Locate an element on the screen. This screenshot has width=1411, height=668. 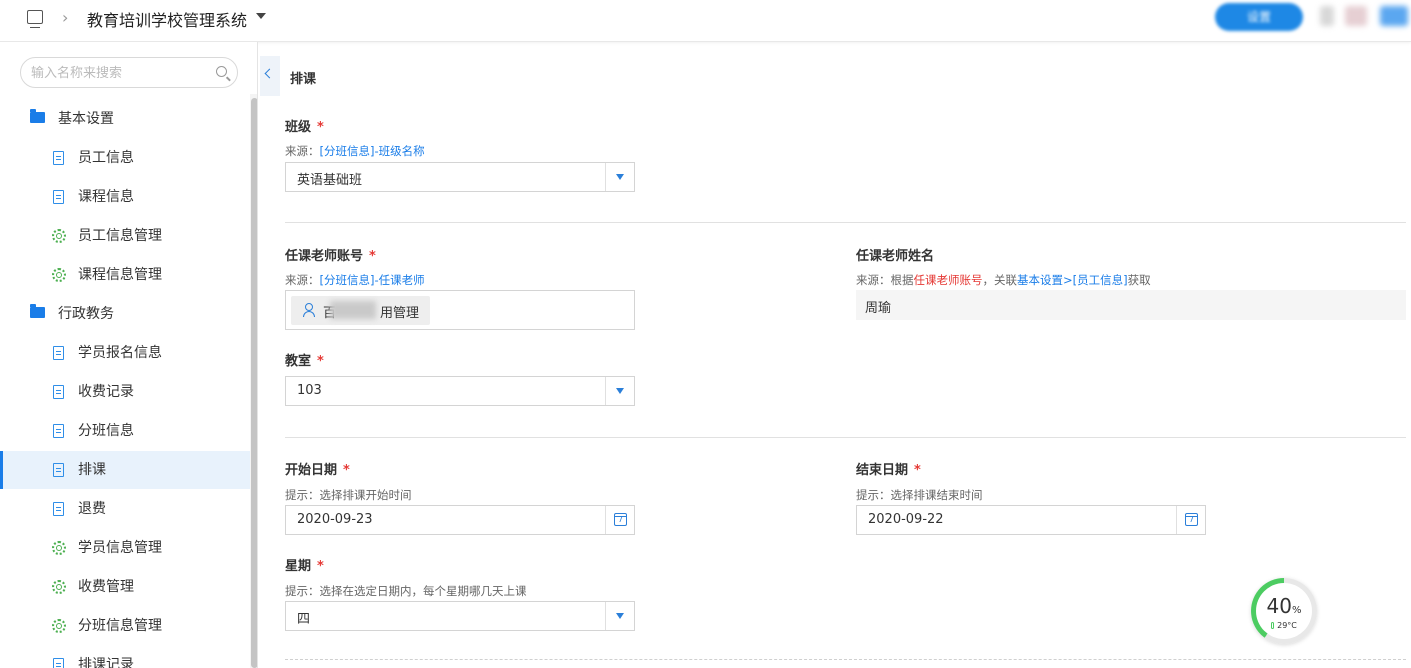
sidebar-item-label: 基本设置 is located at coordinates (86, 119).